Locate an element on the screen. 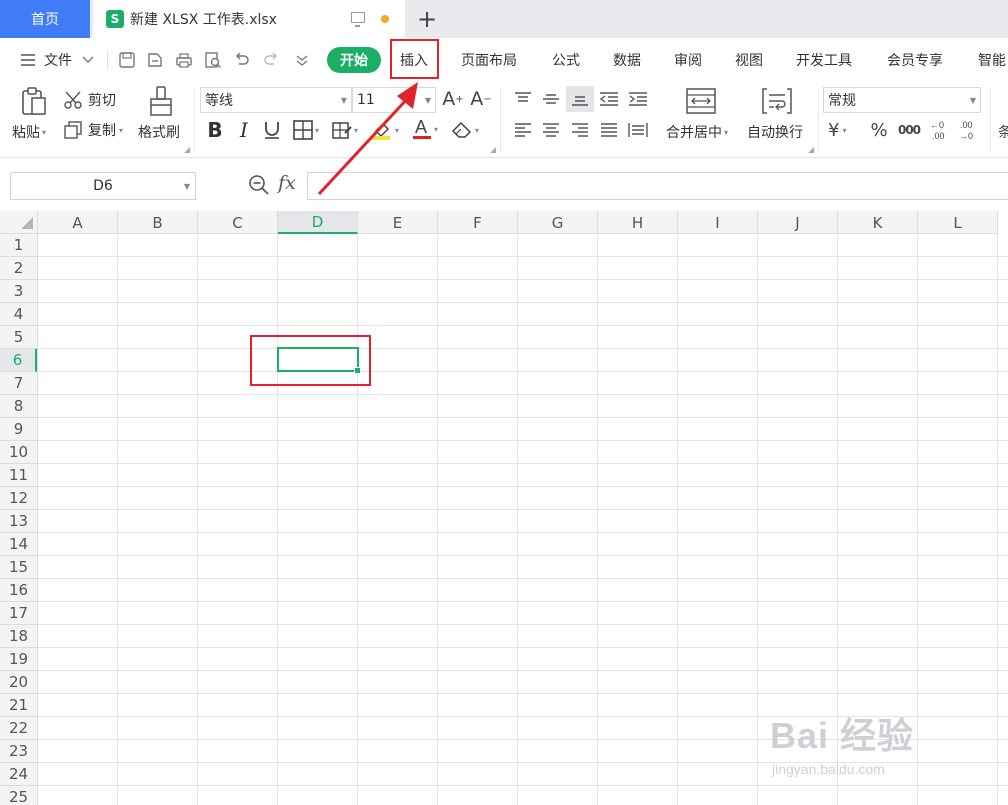  column-header: F is located at coordinates (478, 222).